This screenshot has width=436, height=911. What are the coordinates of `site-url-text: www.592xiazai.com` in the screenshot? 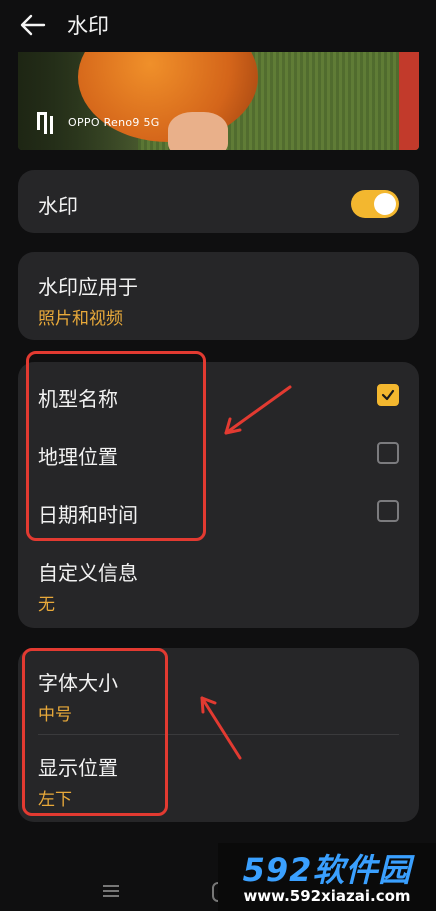 It's located at (327, 896).